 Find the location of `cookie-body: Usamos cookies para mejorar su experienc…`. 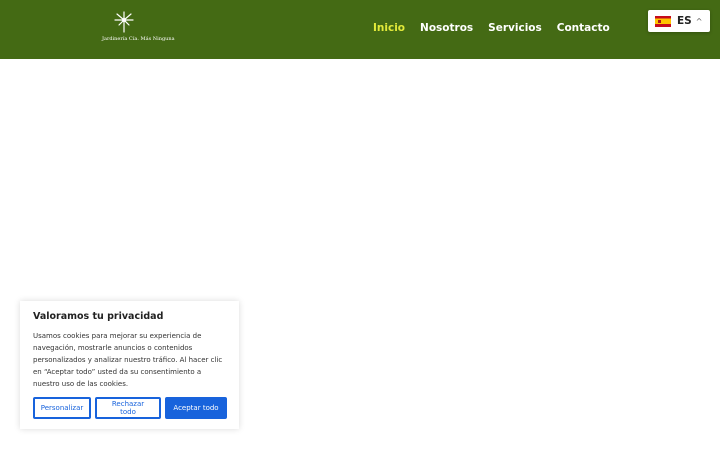

cookie-body: Usamos cookies para mejorar su experienc… is located at coordinates (128, 360).